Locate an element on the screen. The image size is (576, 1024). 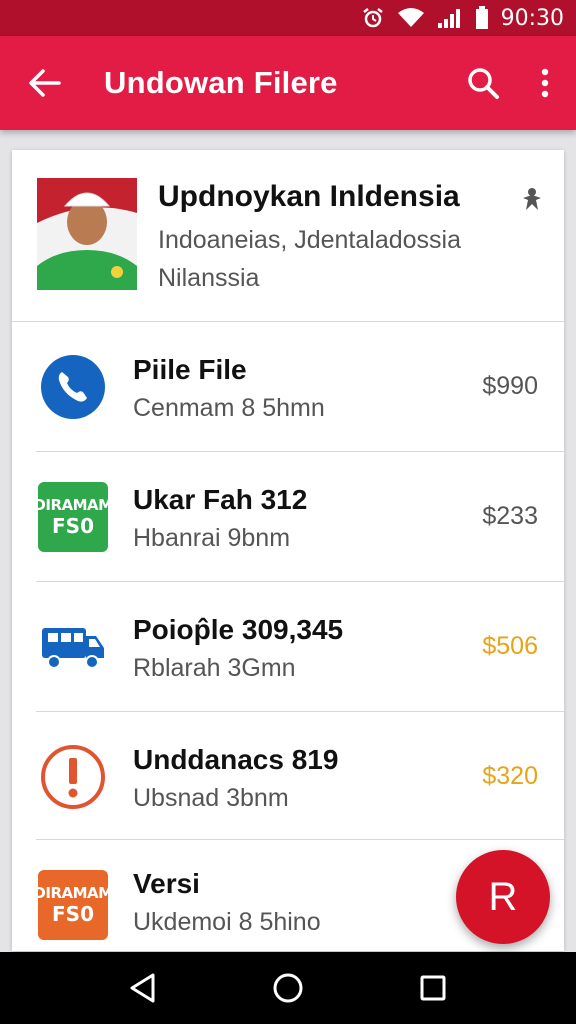
status-time: 90:30 is located at coordinates (532, 18).